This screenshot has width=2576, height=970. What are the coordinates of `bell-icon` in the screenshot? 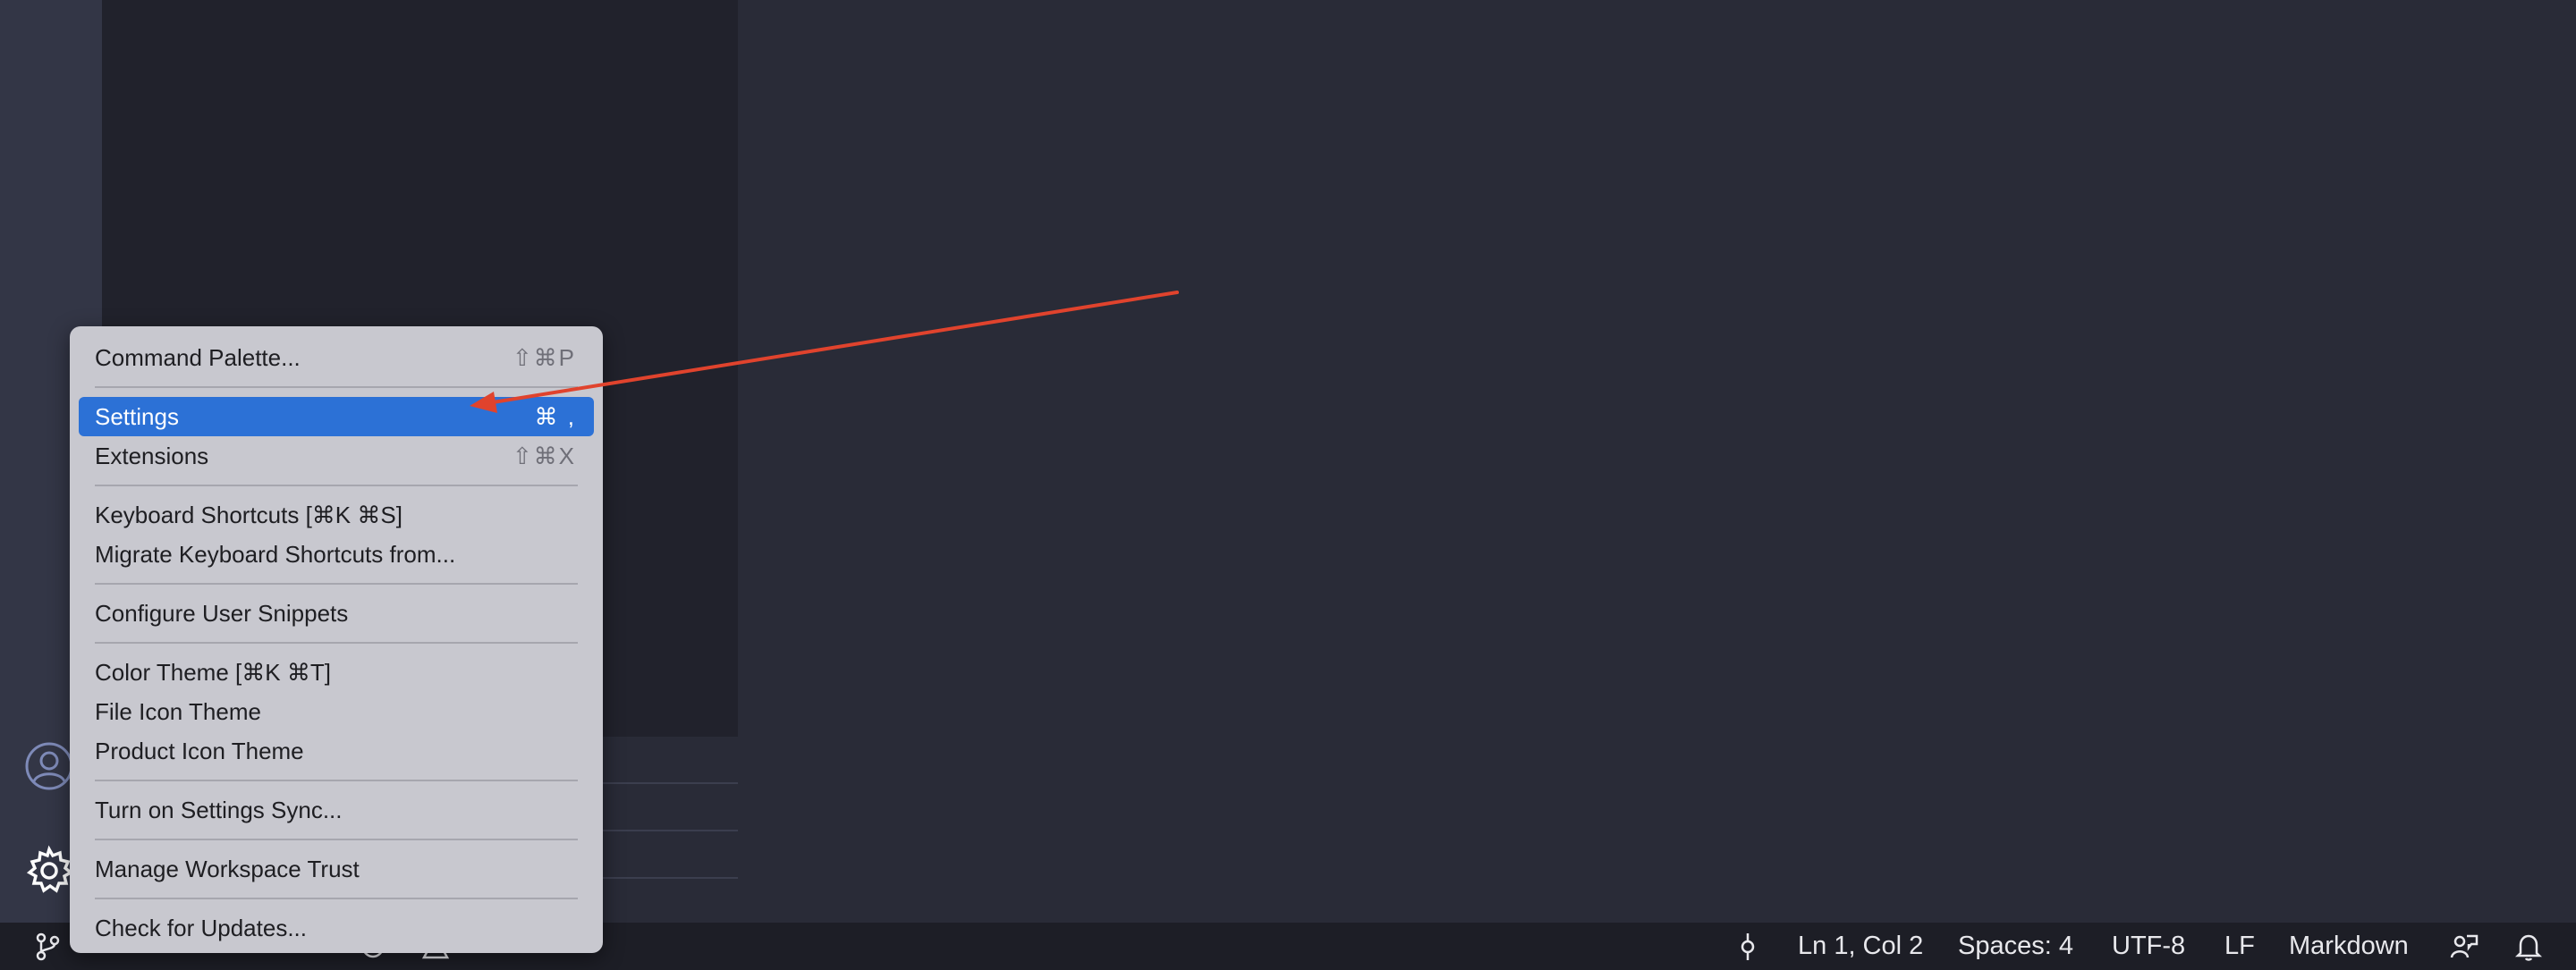 It's located at (2528, 947).